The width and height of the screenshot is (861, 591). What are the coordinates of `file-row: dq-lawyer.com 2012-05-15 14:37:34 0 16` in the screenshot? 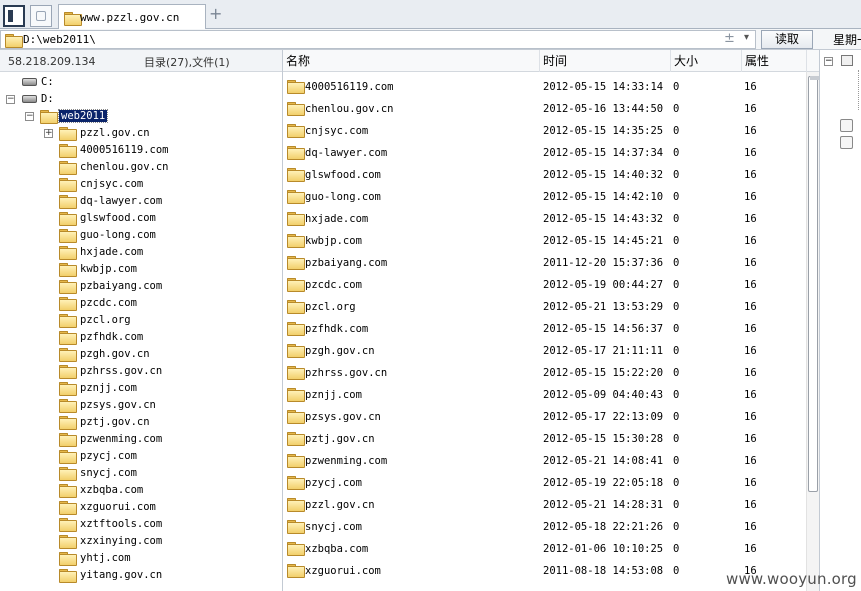 It's located at (544, 153).